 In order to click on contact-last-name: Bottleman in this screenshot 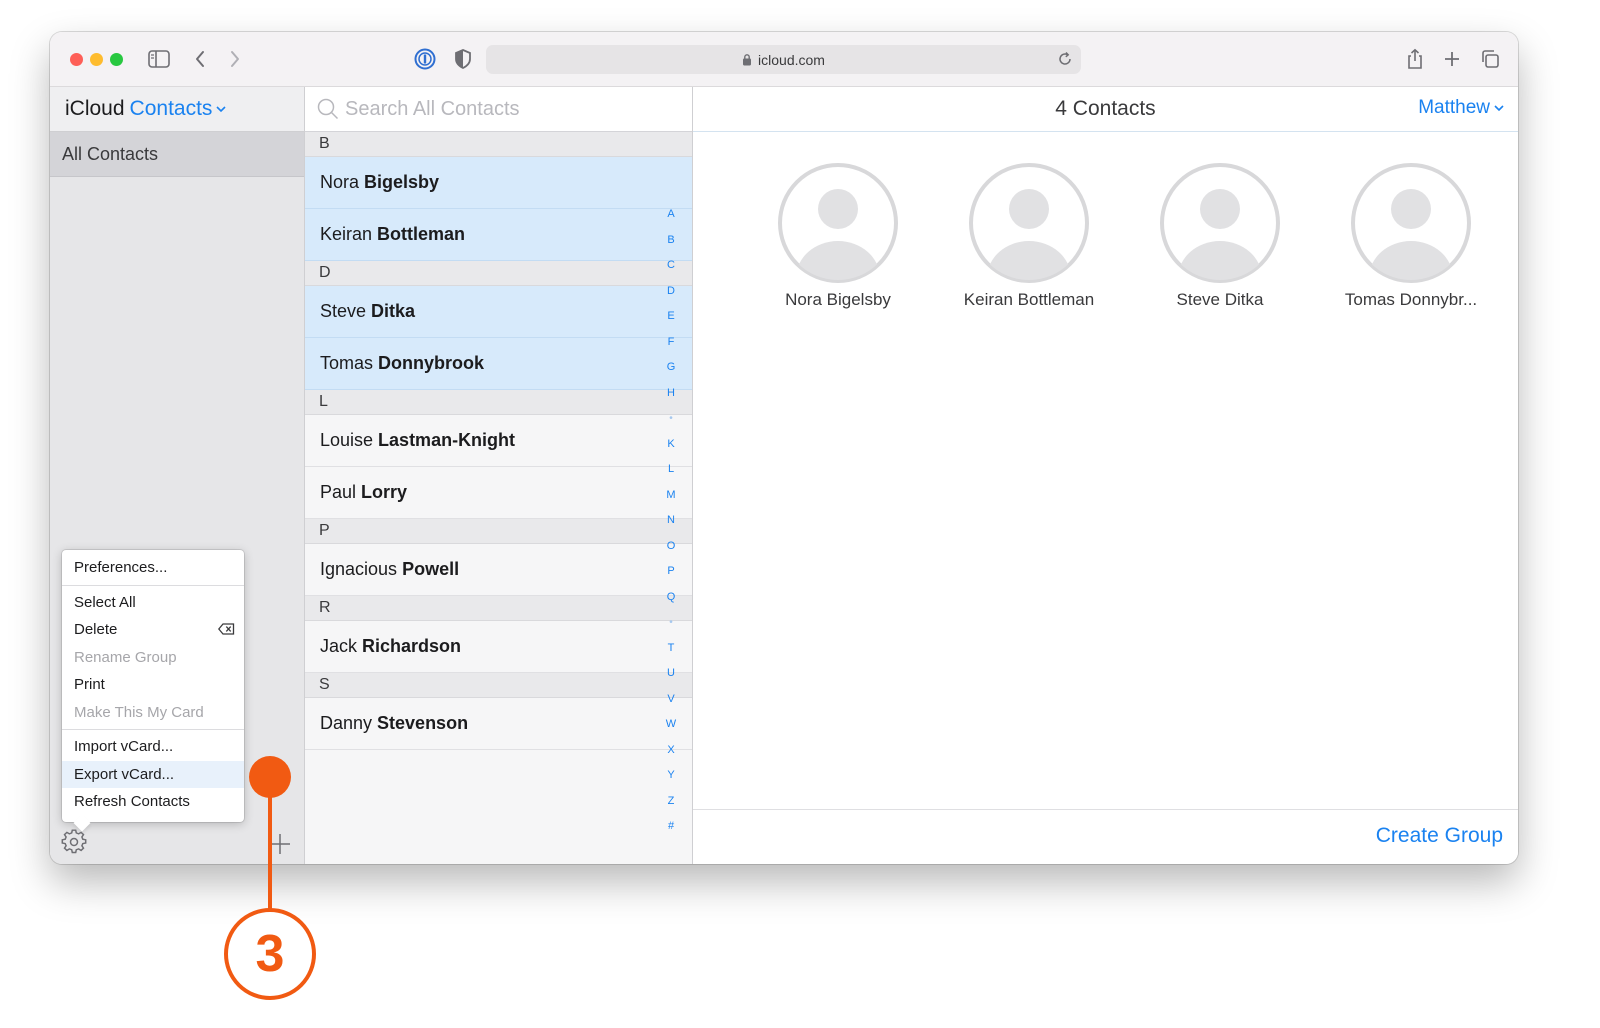, I will do `click(421, 234)`.